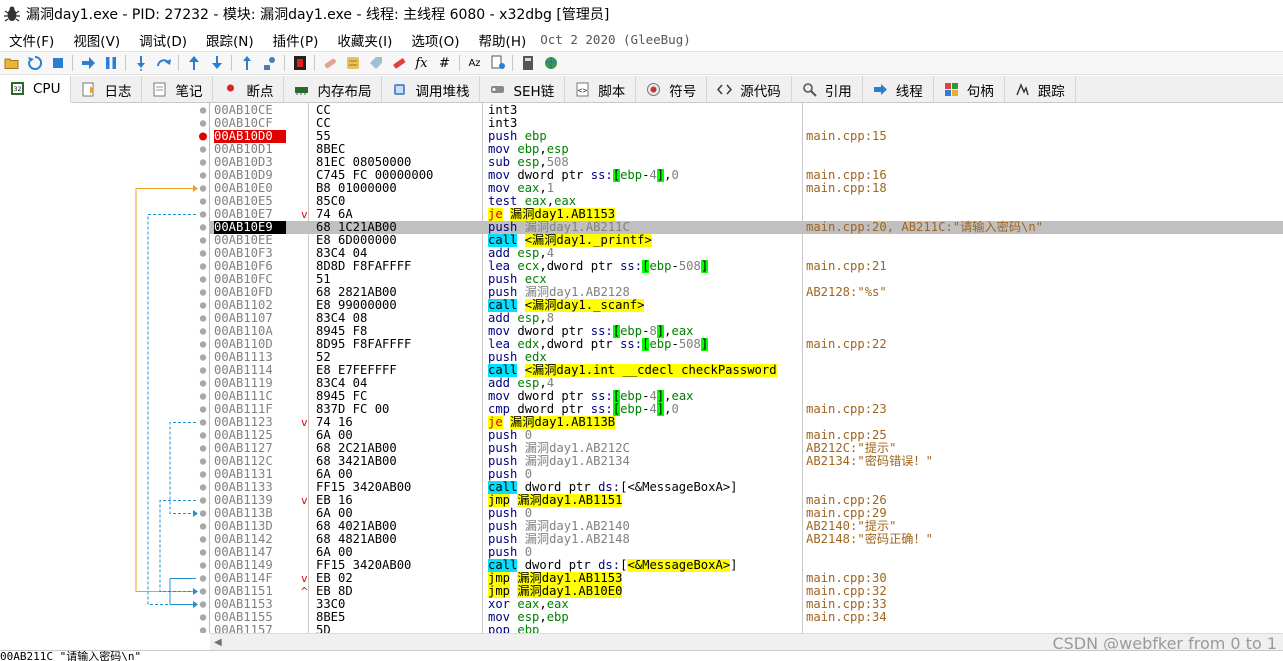 The height and width of the screenshot is (661, 1283). Describe the element at coordinates (203, 136) in the screenshot. I see `breakpoint-dot` at that location.